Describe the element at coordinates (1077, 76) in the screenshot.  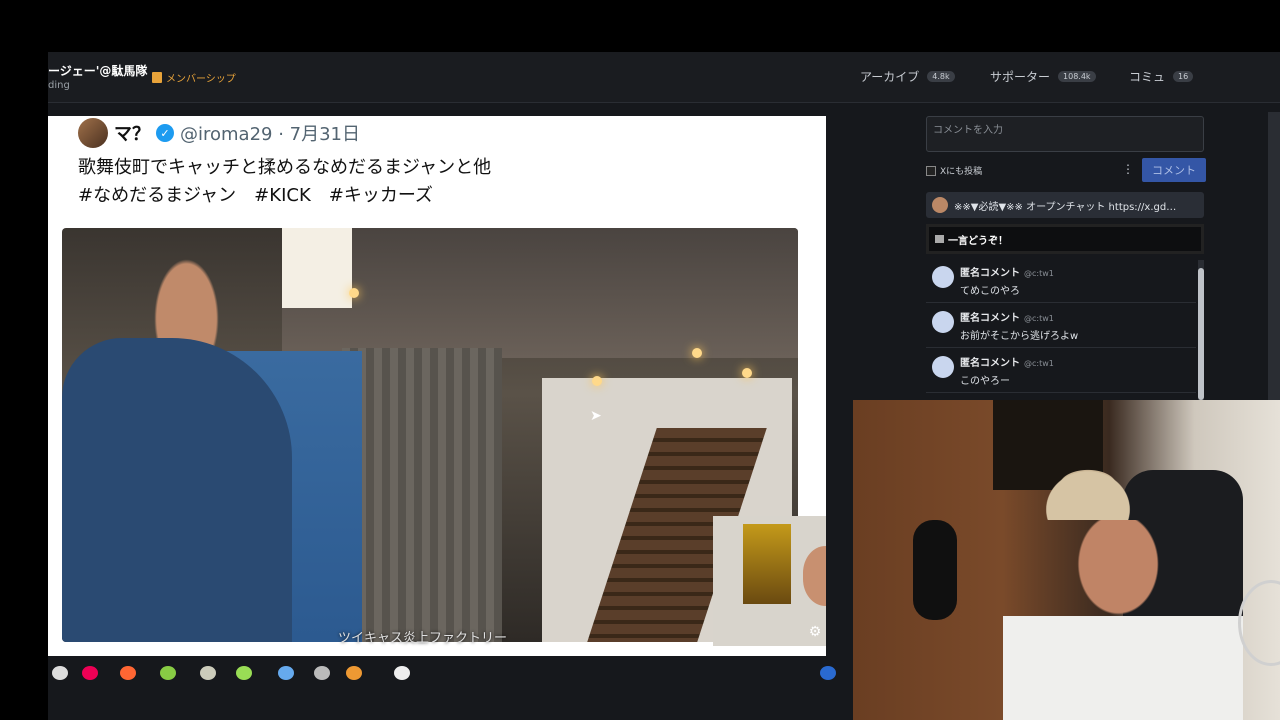
I see `count-badge: 108.4k` at that location.